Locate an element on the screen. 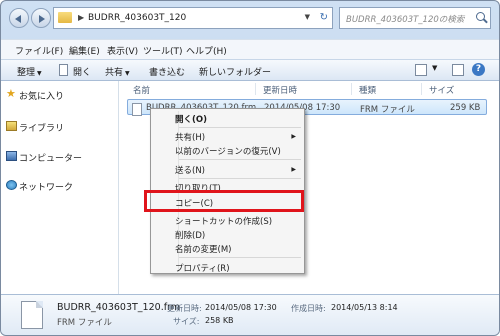 This screenshot has width=500, height=336. details-created-value: 2014/05/13 8:14 is located at coordinates (364, 307).